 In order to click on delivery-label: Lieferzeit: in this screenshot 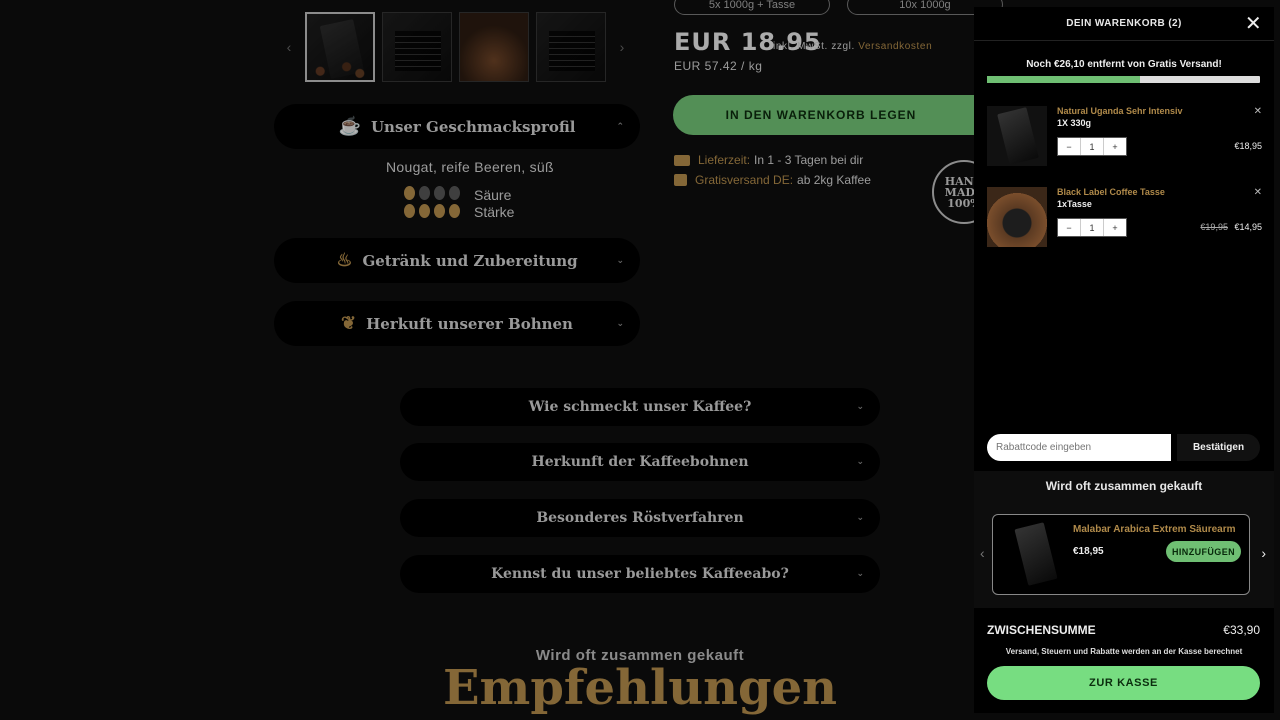, I will do `click(724, 160)`.